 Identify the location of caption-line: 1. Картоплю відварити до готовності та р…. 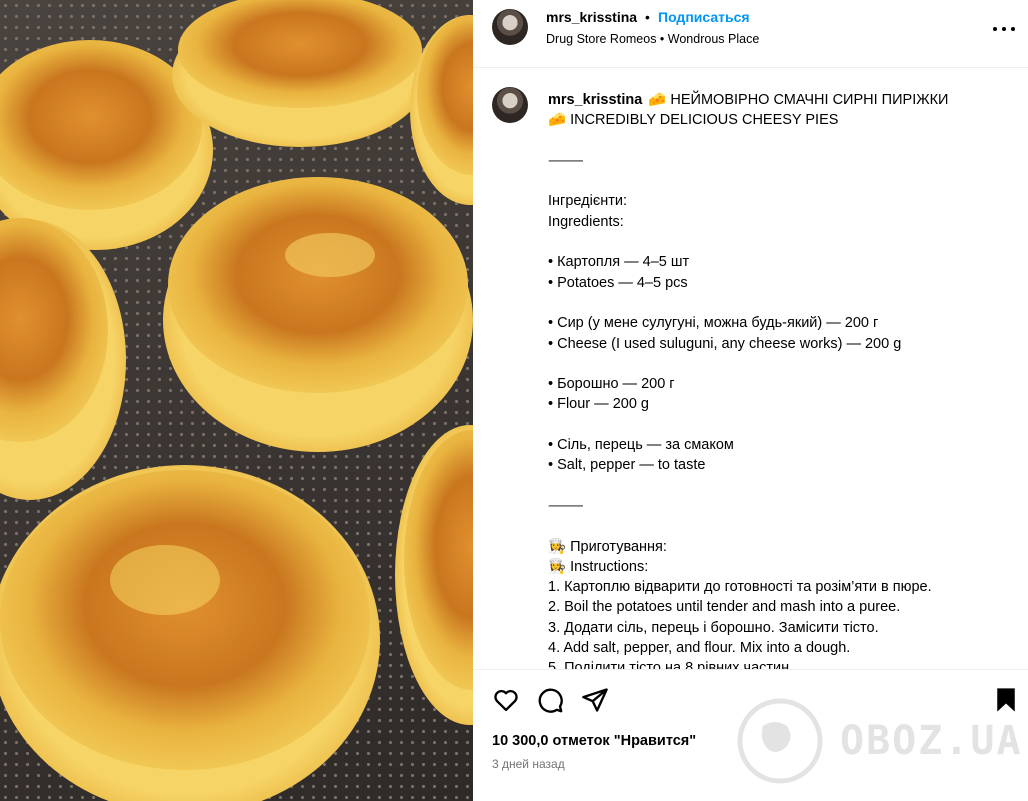
(740, 587).